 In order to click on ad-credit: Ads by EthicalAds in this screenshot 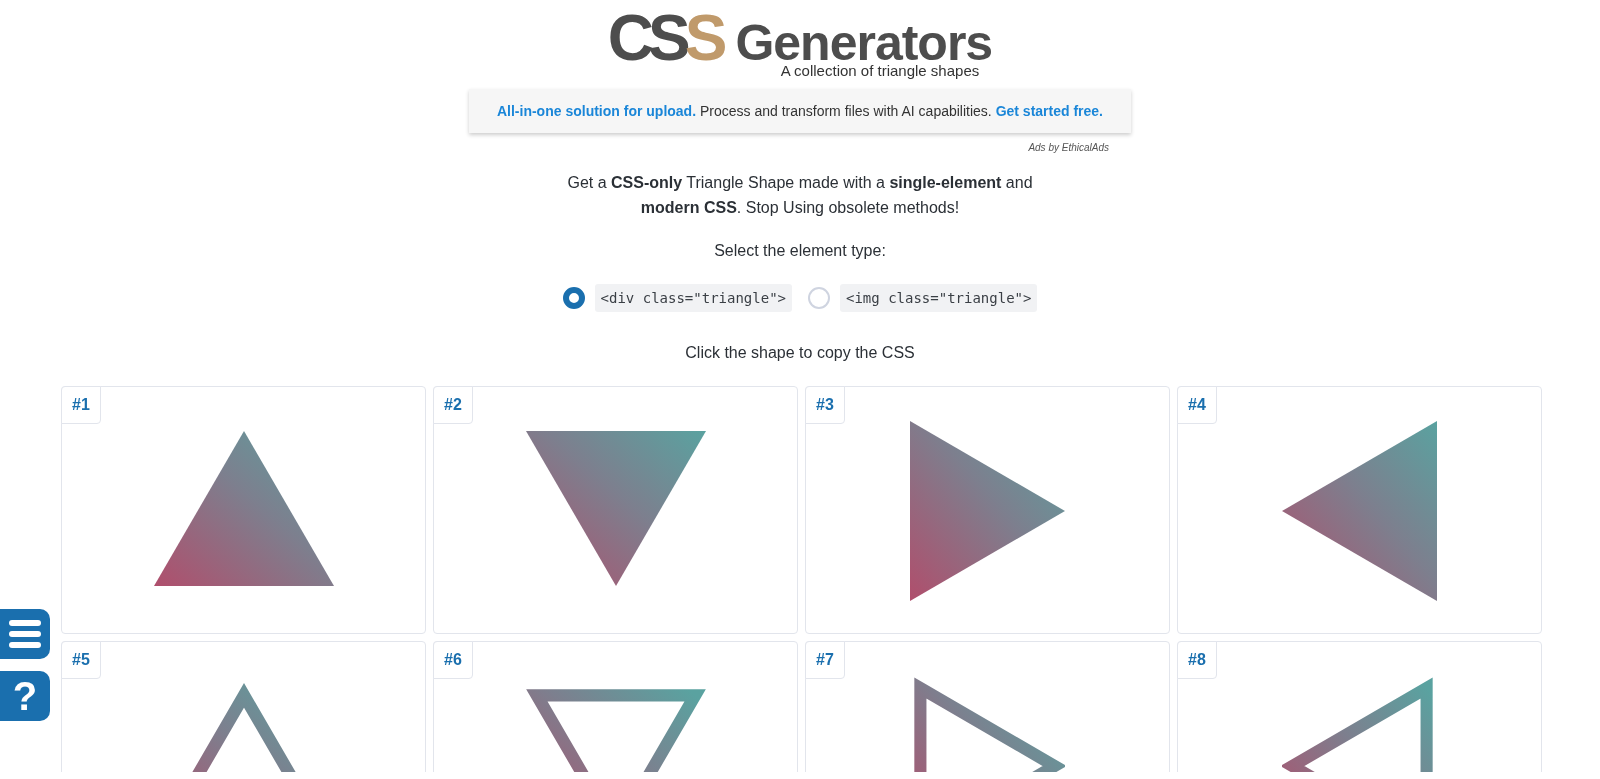, I will do `click(1068, 147)`.